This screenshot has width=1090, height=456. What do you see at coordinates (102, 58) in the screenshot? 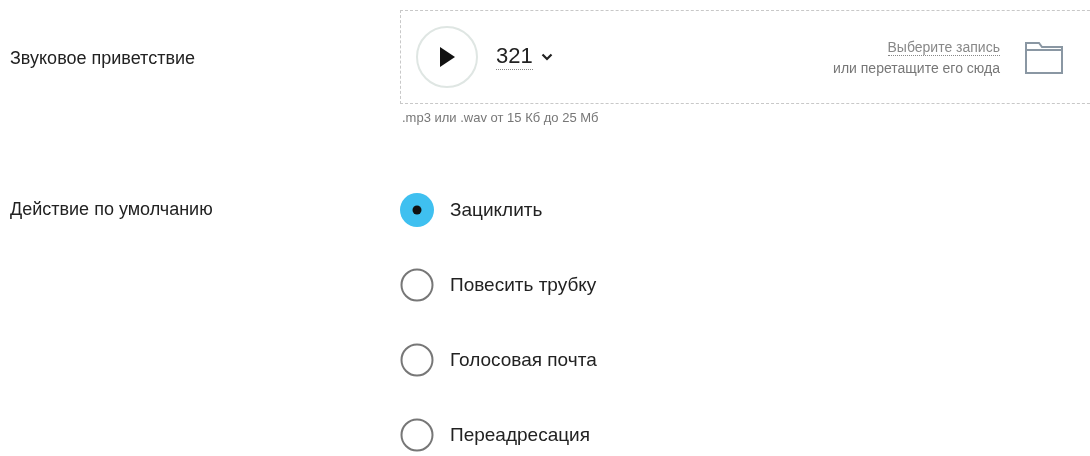
I see `field-label: Звуковое приветствие` at bounding box center [102, 58].